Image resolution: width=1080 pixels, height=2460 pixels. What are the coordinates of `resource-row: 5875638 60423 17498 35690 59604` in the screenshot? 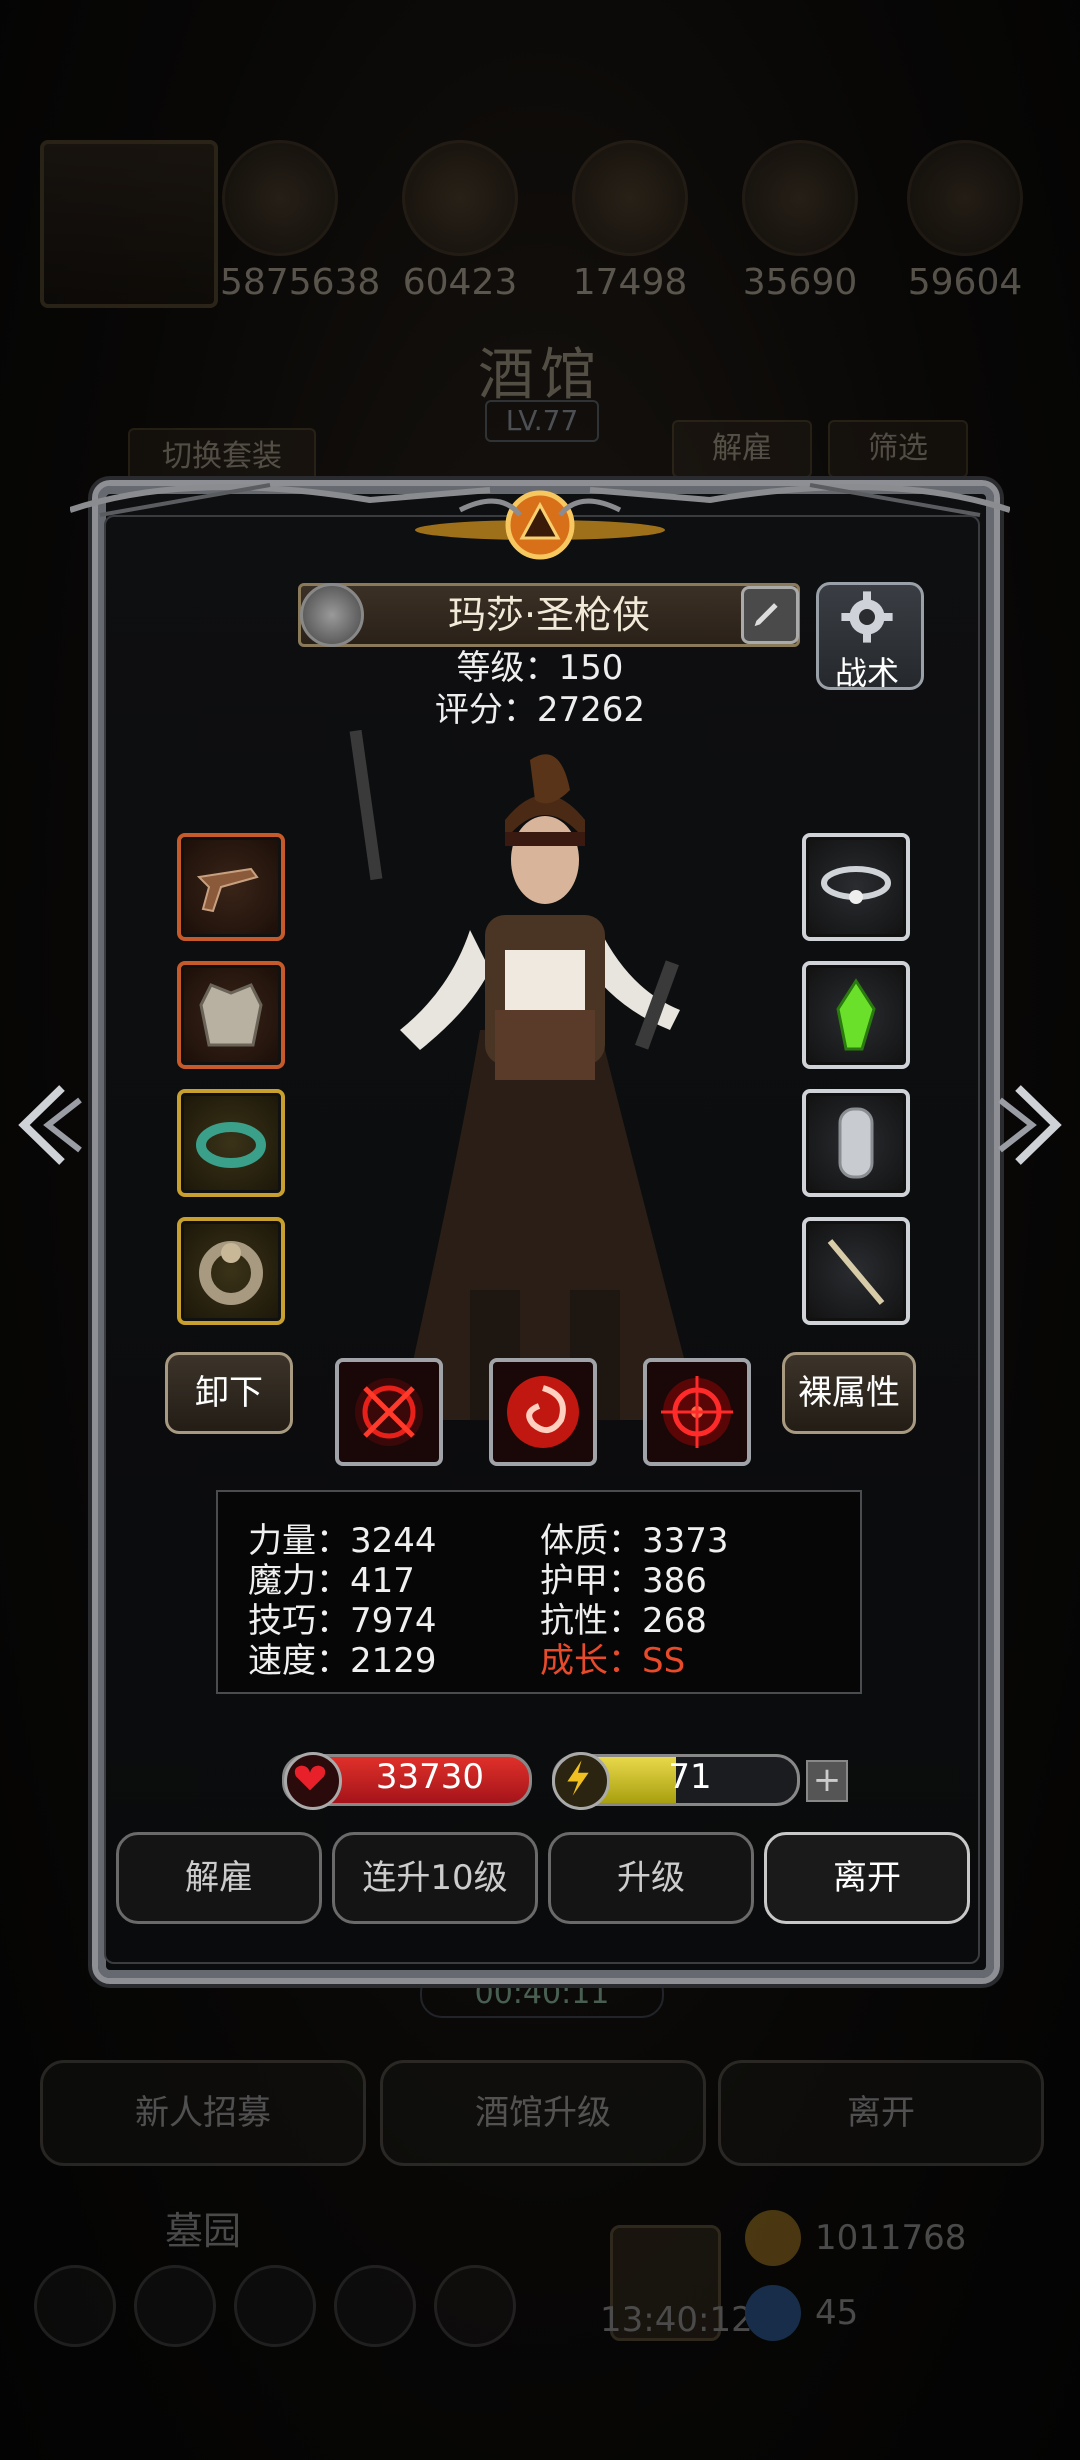 It's located at (545, 225).